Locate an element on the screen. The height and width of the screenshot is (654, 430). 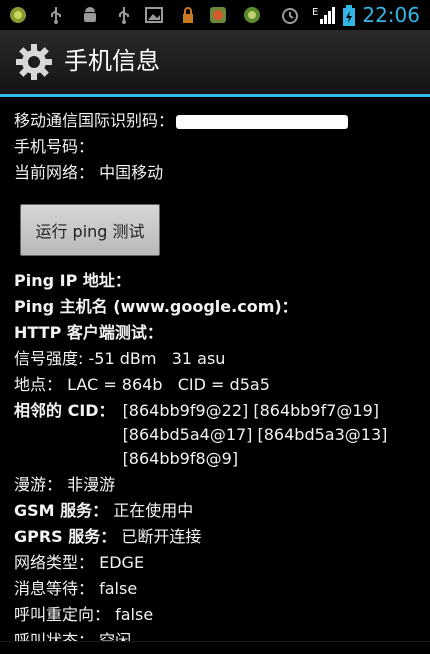
network-type-letter: E is located at coordinates (315, 12).